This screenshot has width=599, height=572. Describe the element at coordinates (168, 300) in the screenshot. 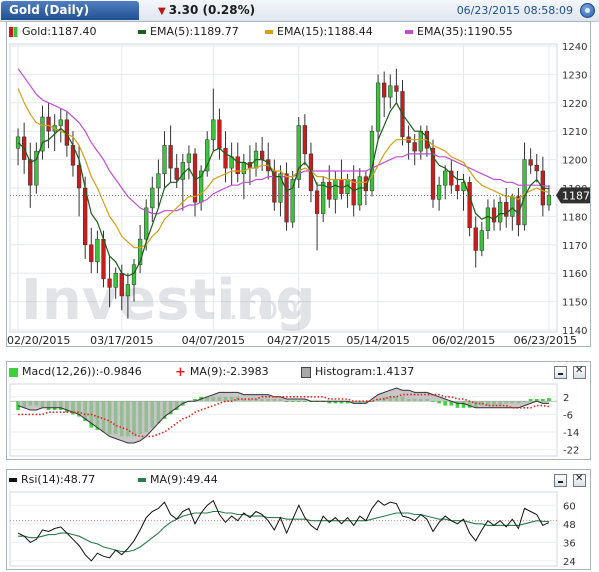

I see `watermark: Investing .com` at that location.